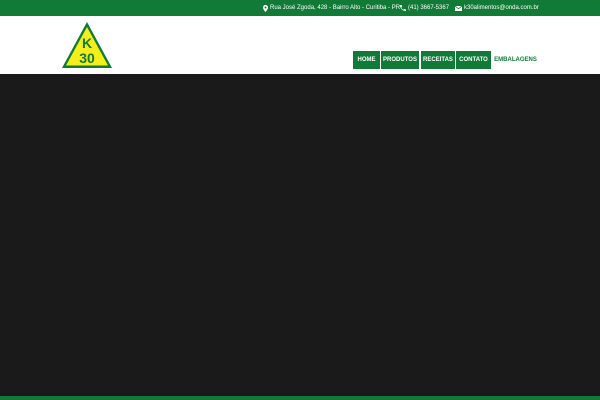 The image size is (600, 400). Describe the element at coordinates (87, 58) in the screenshot. I see `logo-text-30: 30` at that location.